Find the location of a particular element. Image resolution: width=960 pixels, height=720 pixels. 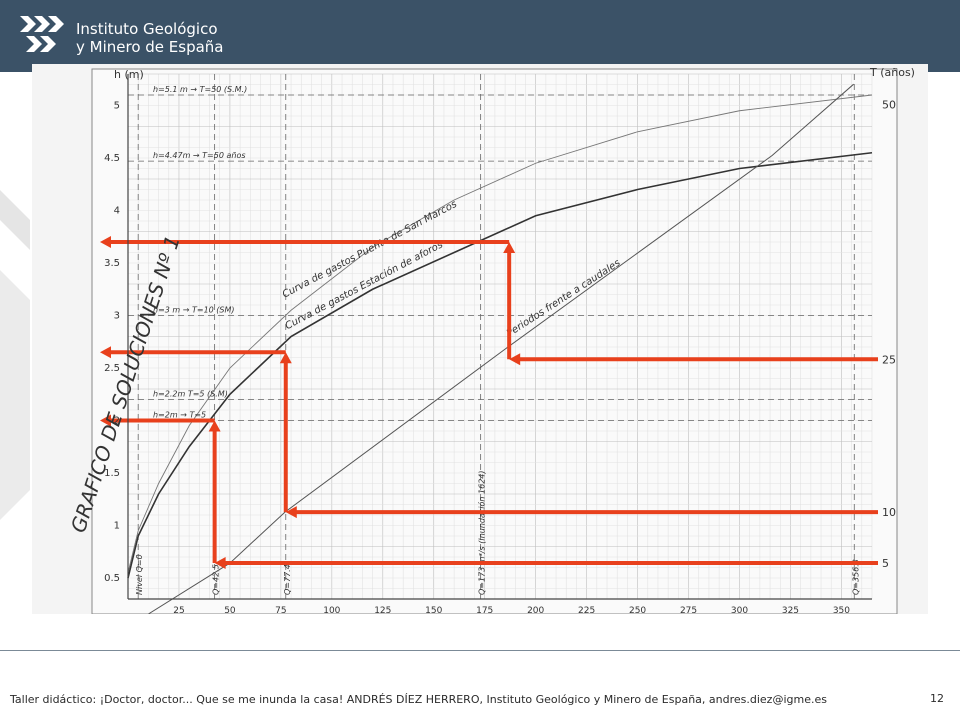

y-tick-label: 0.5 is located at coordinates (112, 578).